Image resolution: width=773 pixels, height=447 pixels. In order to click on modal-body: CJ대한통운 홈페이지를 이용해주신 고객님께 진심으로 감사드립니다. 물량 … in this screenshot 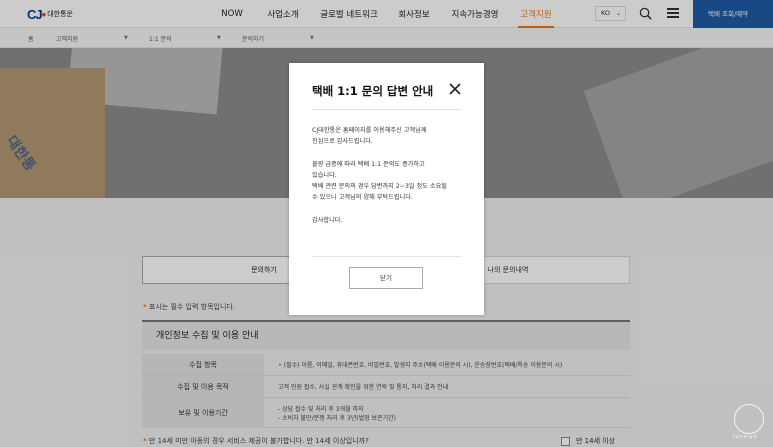, I will do `click(379, 175)`.